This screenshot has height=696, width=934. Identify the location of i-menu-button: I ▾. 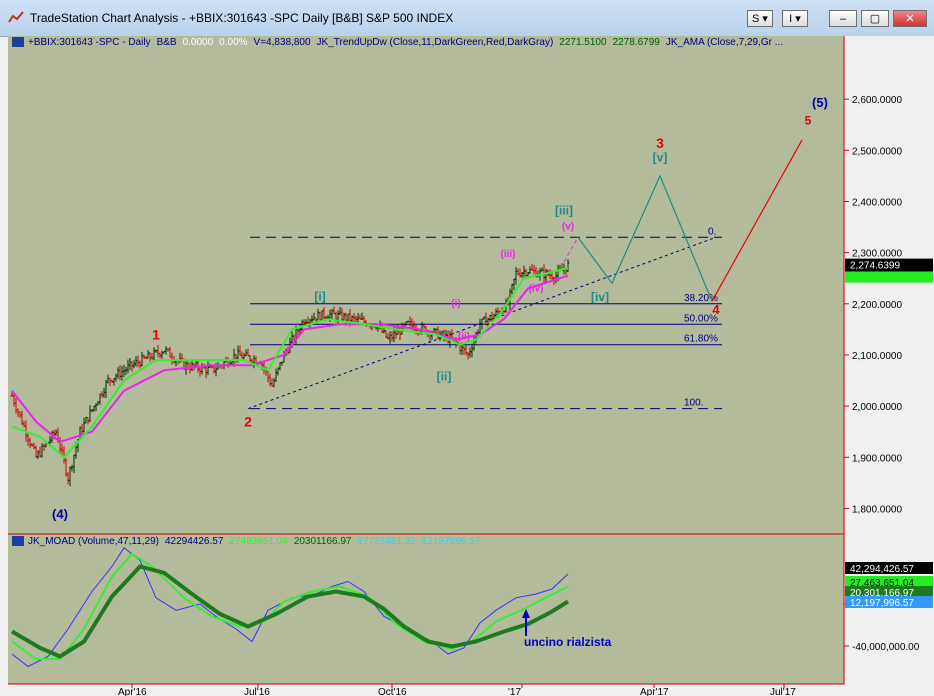
(795, 18).